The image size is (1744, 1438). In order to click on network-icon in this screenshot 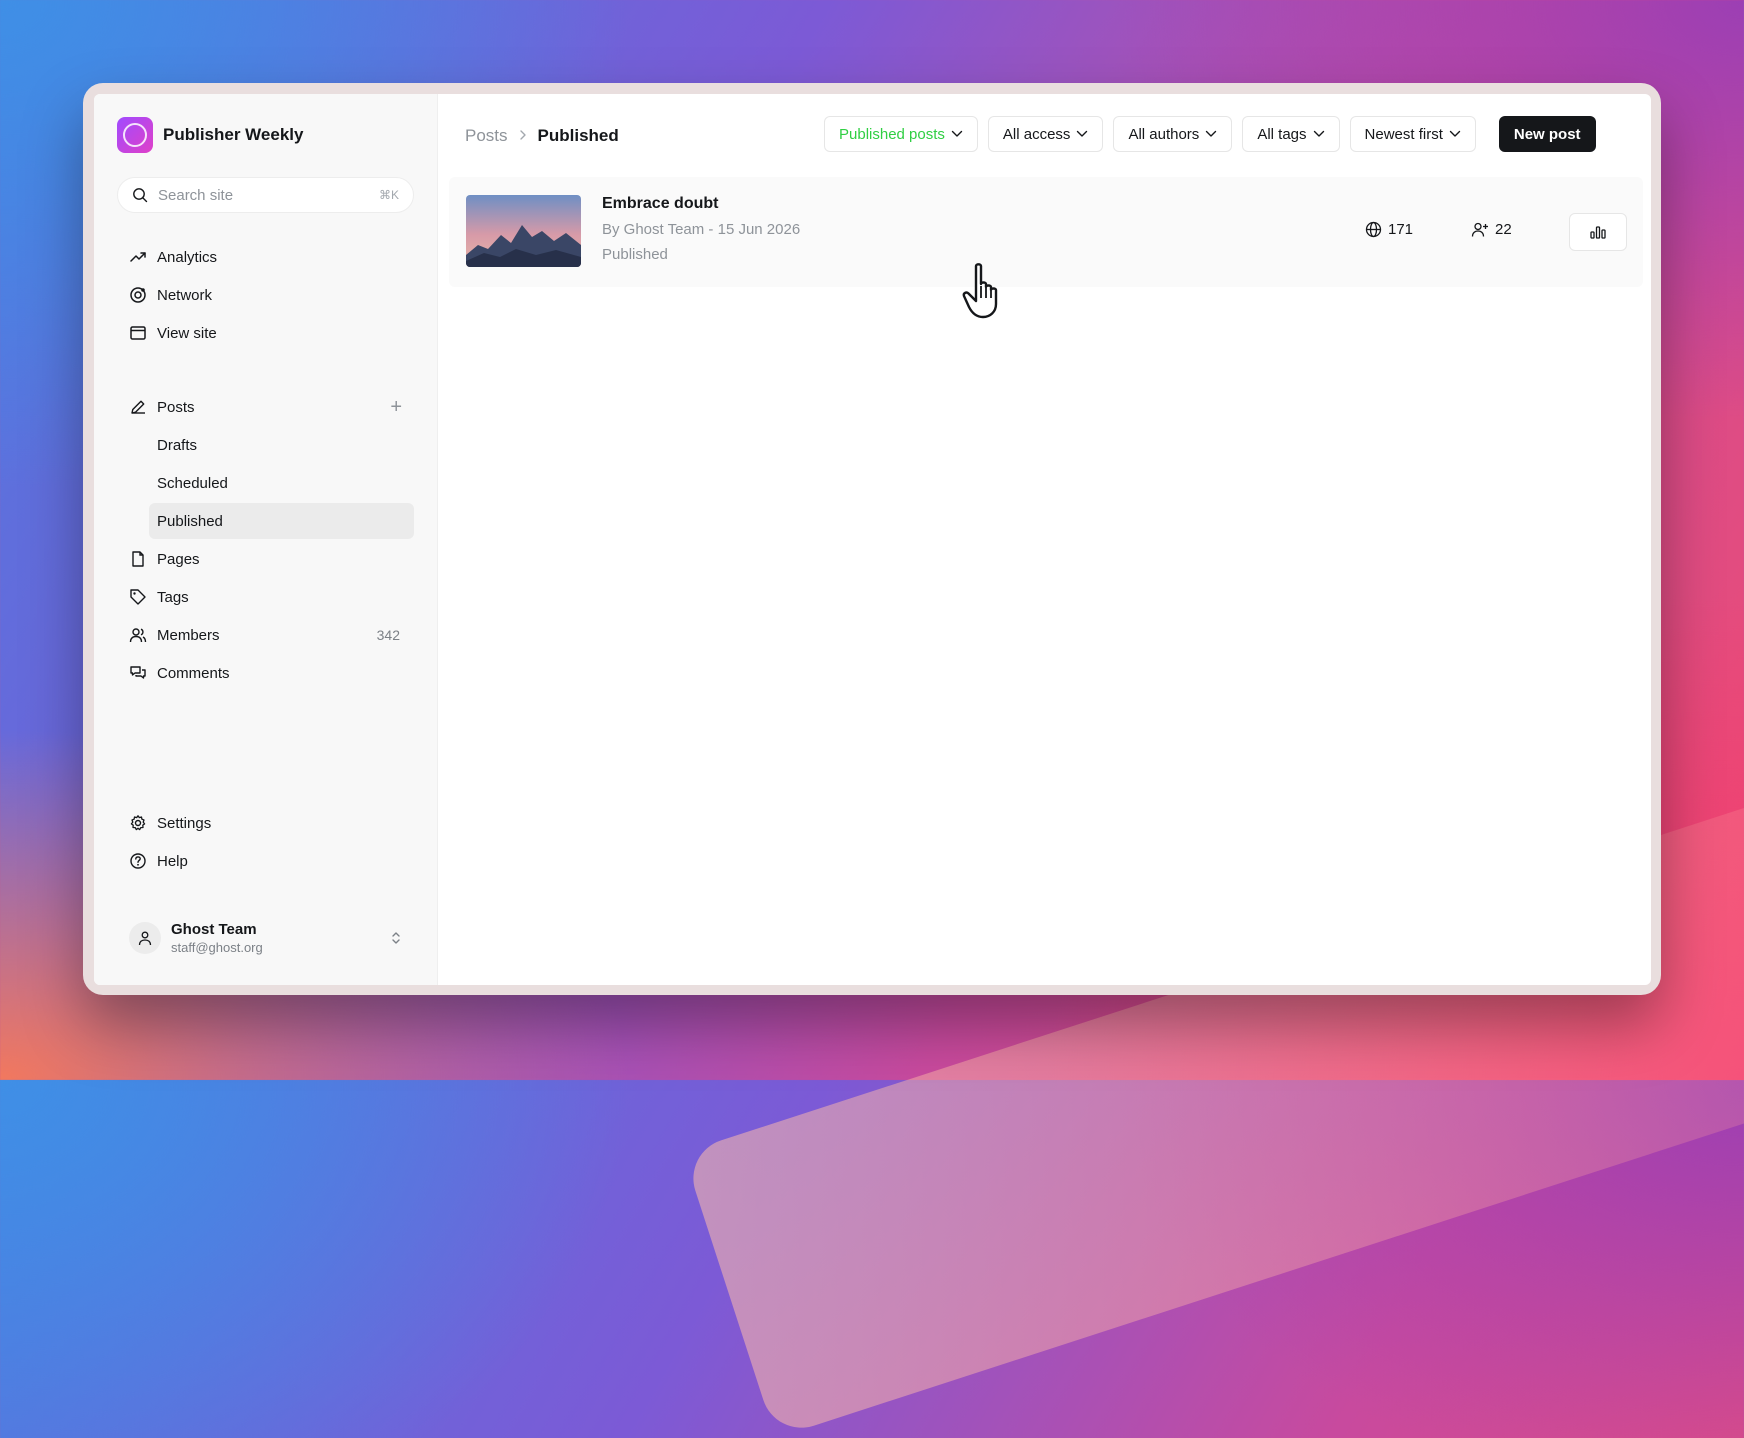, I will do `click(138, 295)`.